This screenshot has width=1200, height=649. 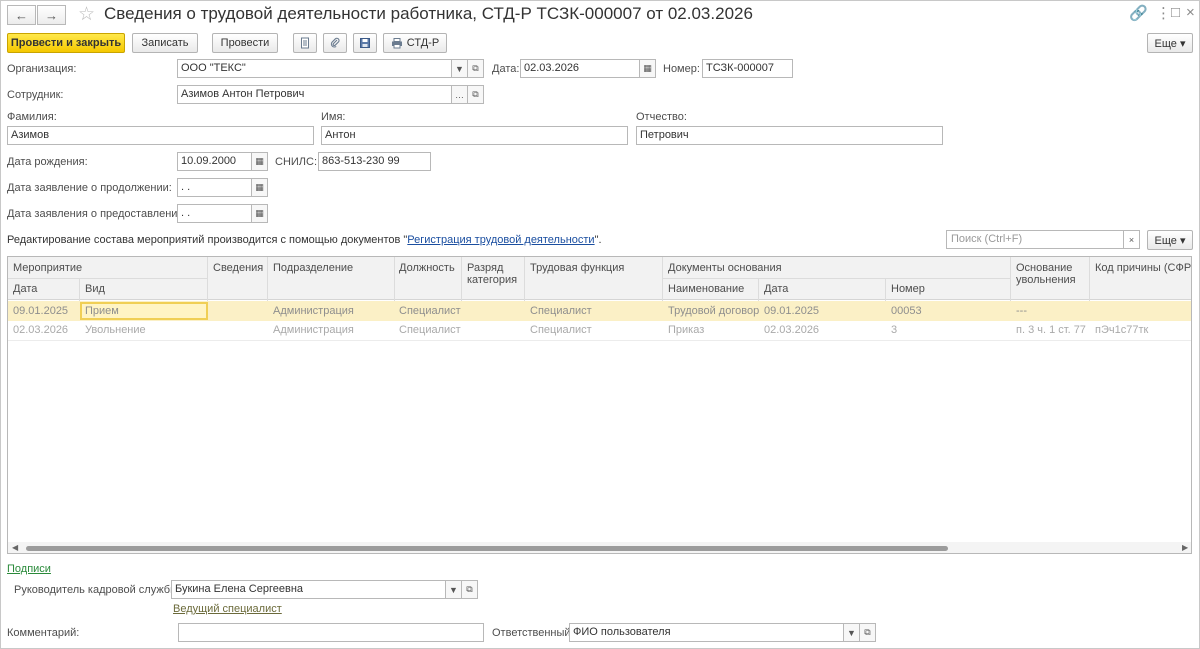 I want to click on save-disk-button, so click(x=365, y=43).